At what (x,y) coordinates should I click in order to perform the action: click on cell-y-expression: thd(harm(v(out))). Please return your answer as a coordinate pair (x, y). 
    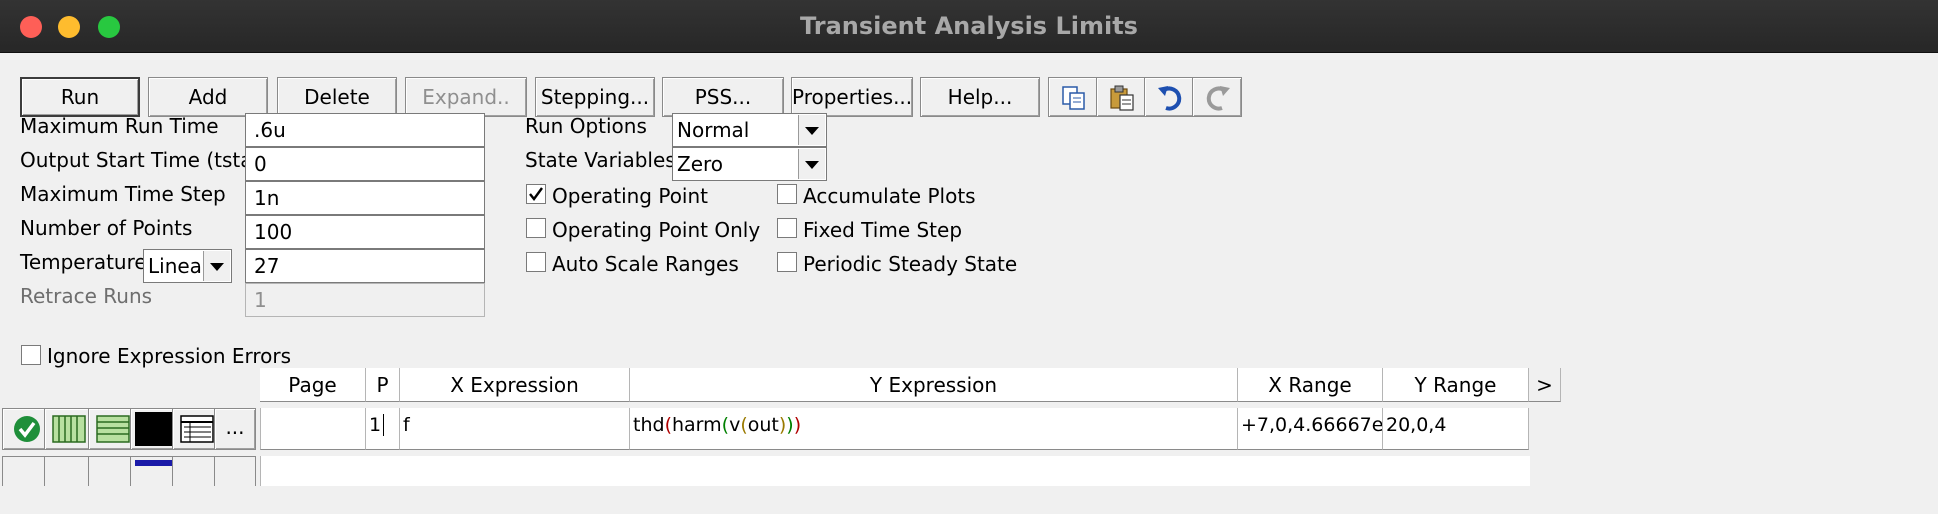
    Looking at the image, I should click on (934, 429).